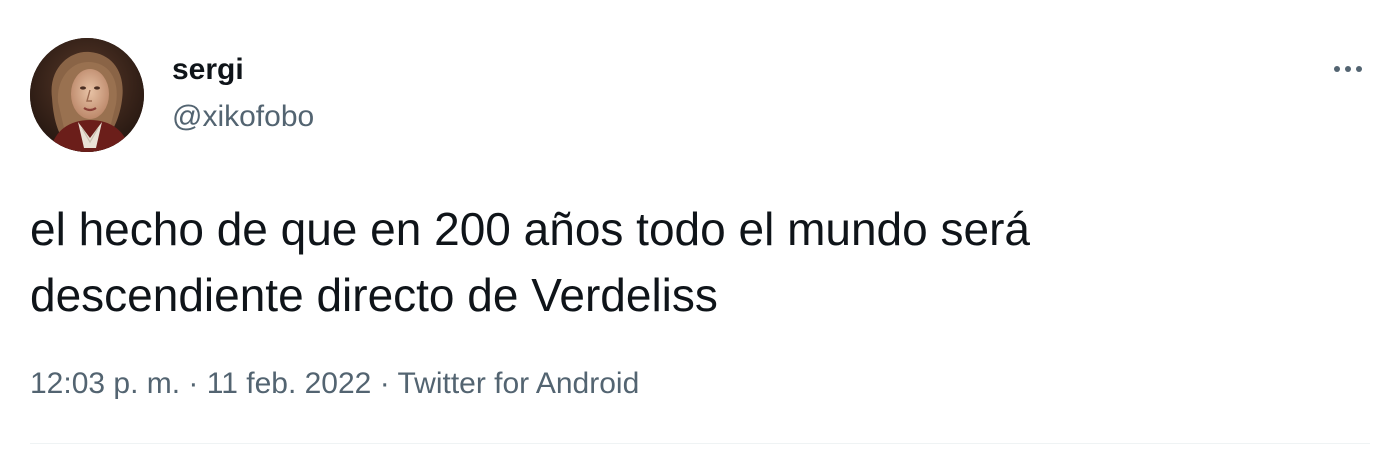 The height and width of the screenshot is (466, 1400). I want to click on portrait-avatar-icon, so click(87, 95).